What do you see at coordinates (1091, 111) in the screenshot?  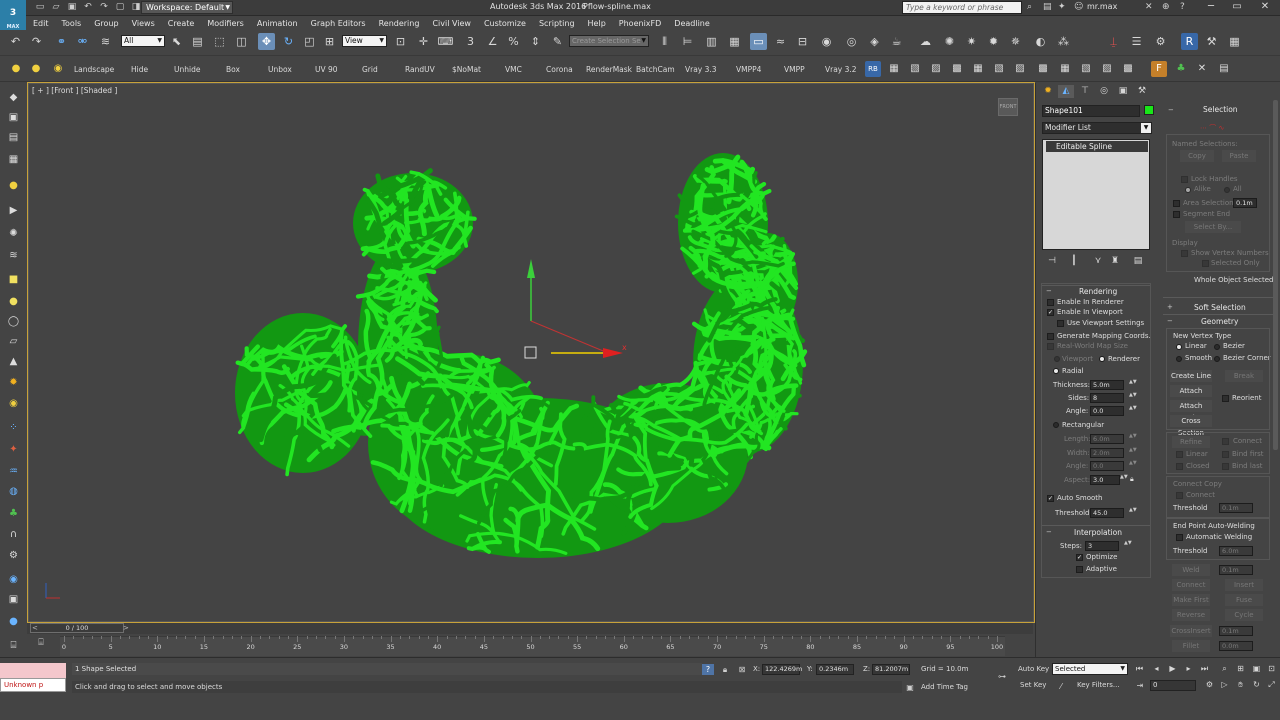 I see `object-name-field: Shape101` at bounding box center [1091, 111].